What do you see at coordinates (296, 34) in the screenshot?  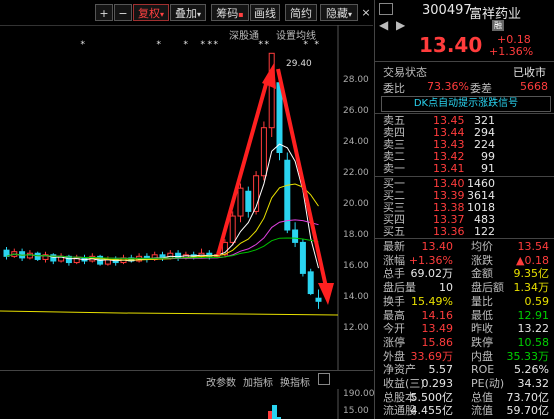 I see `ma-setting-link: 设置均线` at bounding box center [296, 34].